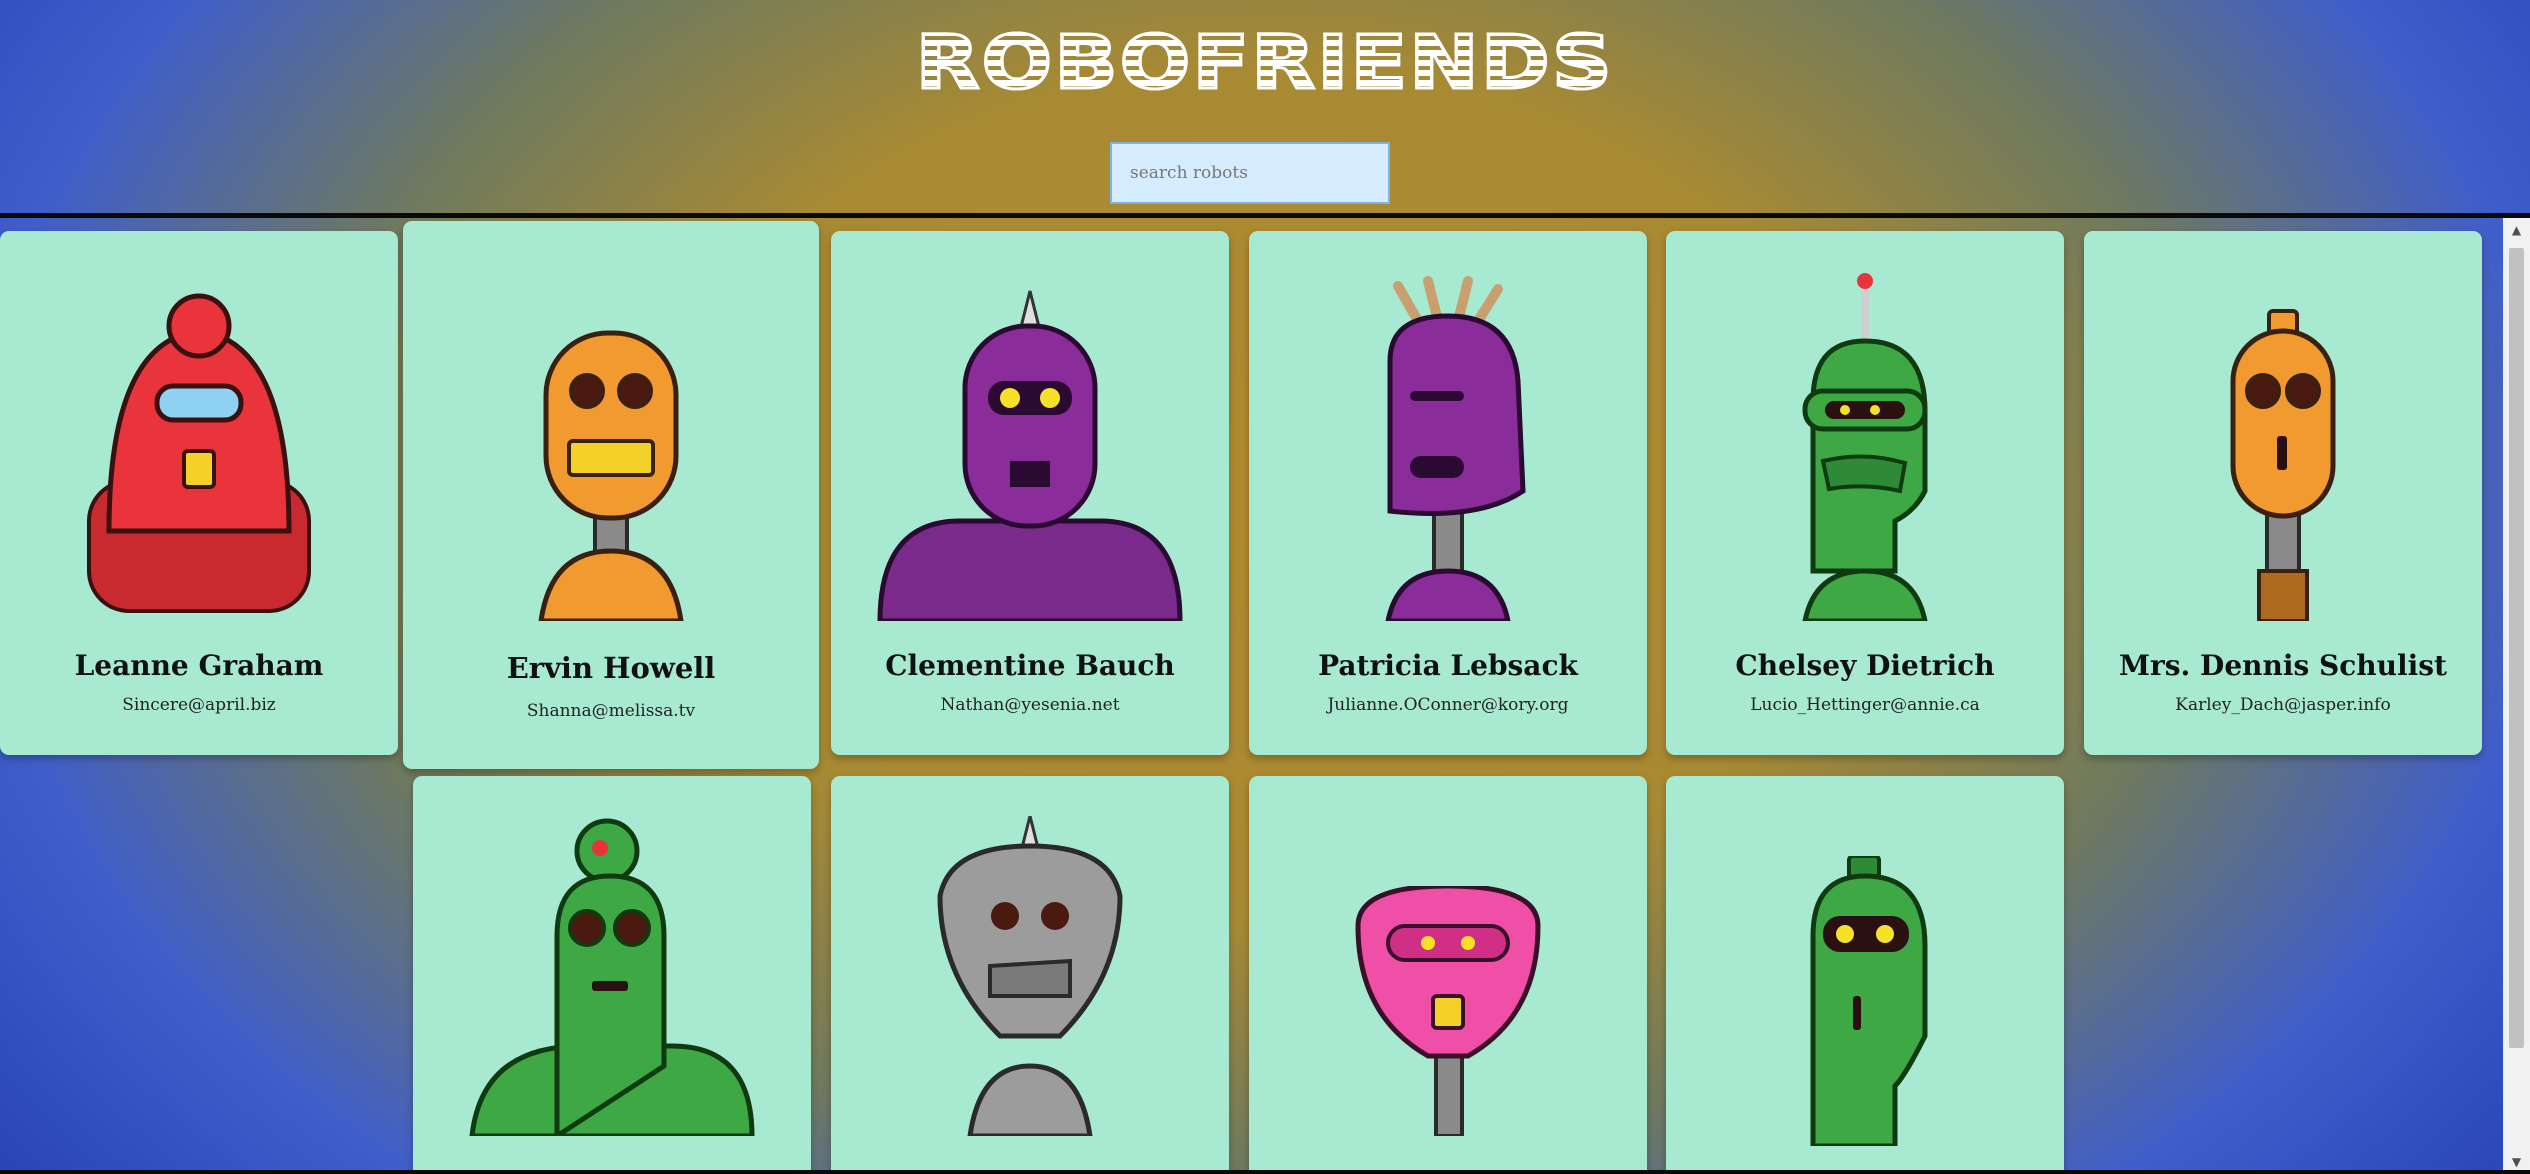  I want to click on robot-card: Clementine Bauch Nathan@yesenia.net, so click(1030, 493).